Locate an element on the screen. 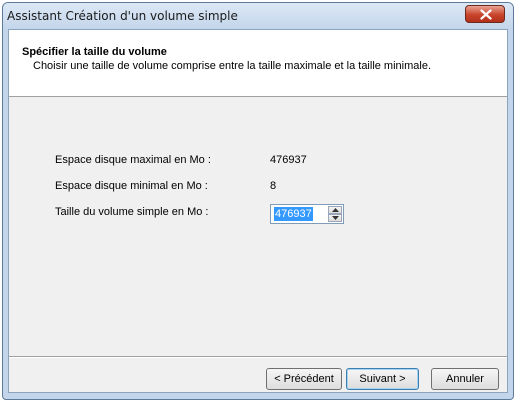  up-arrow-icon is located at coordinates (335, 210).